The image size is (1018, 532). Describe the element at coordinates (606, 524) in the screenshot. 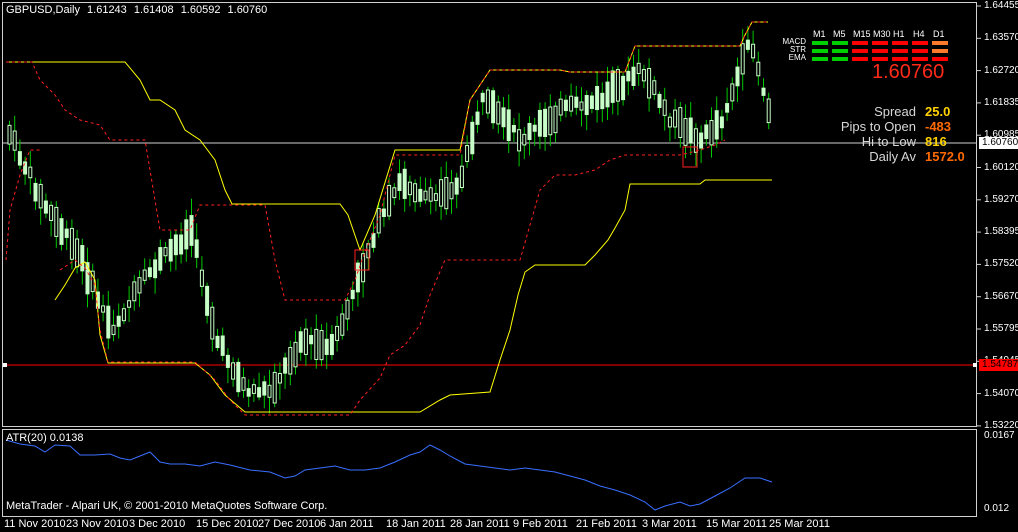

I see `time-axis-label: 21 Feb 2011` at that location.